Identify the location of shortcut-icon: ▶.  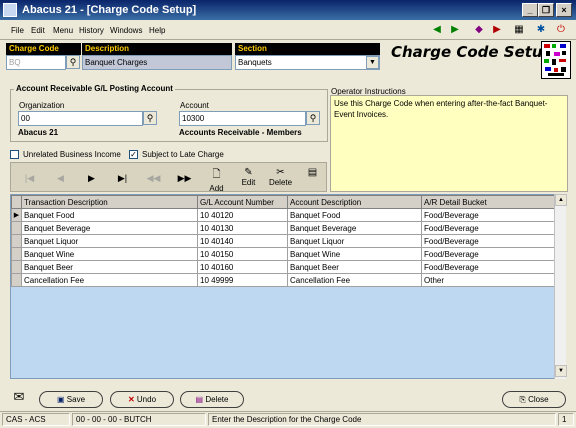
(497, 30).